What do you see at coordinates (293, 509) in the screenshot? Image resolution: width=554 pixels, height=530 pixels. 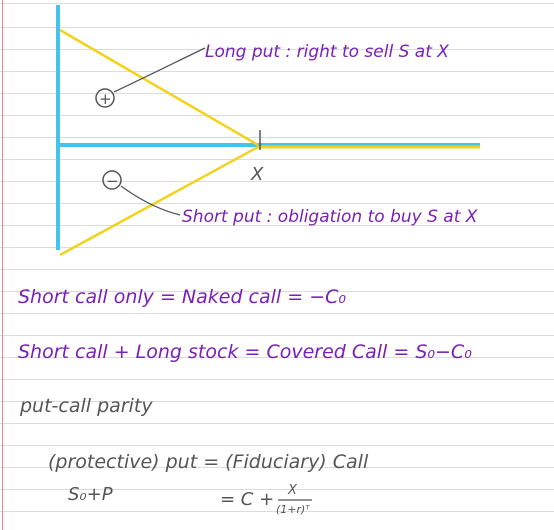 I see `fraction-denominator: (1+r)ᵀ` at bounding box center [293, 509].